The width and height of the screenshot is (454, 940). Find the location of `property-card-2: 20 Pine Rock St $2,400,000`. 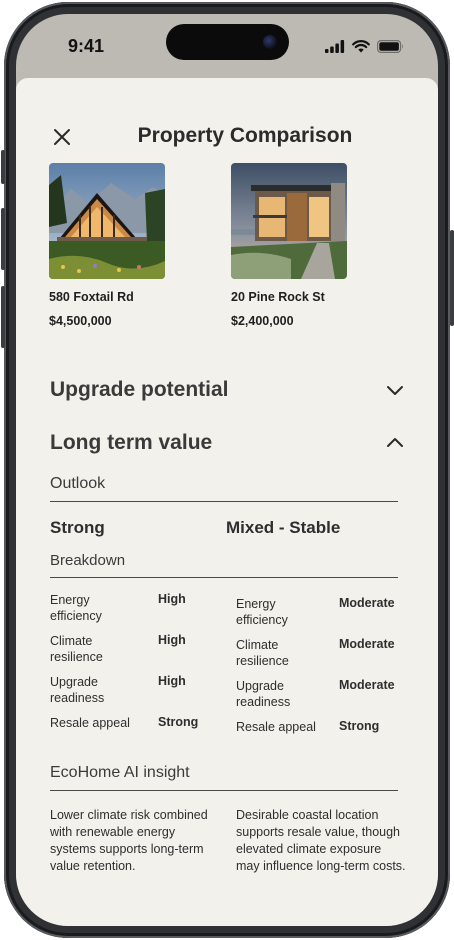

property-card-2: 20 Pine Rock St $2,400,000 is located at coordinates (296, 245).